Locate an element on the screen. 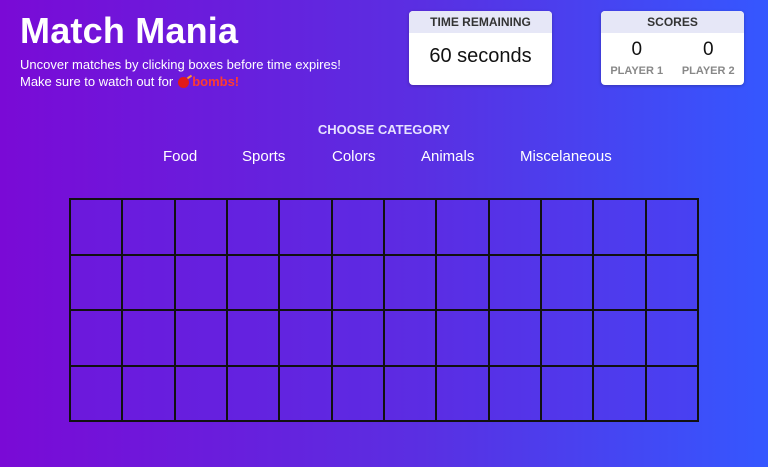  bombs-warning-text: bombs! is located at coordinates (216, 81).